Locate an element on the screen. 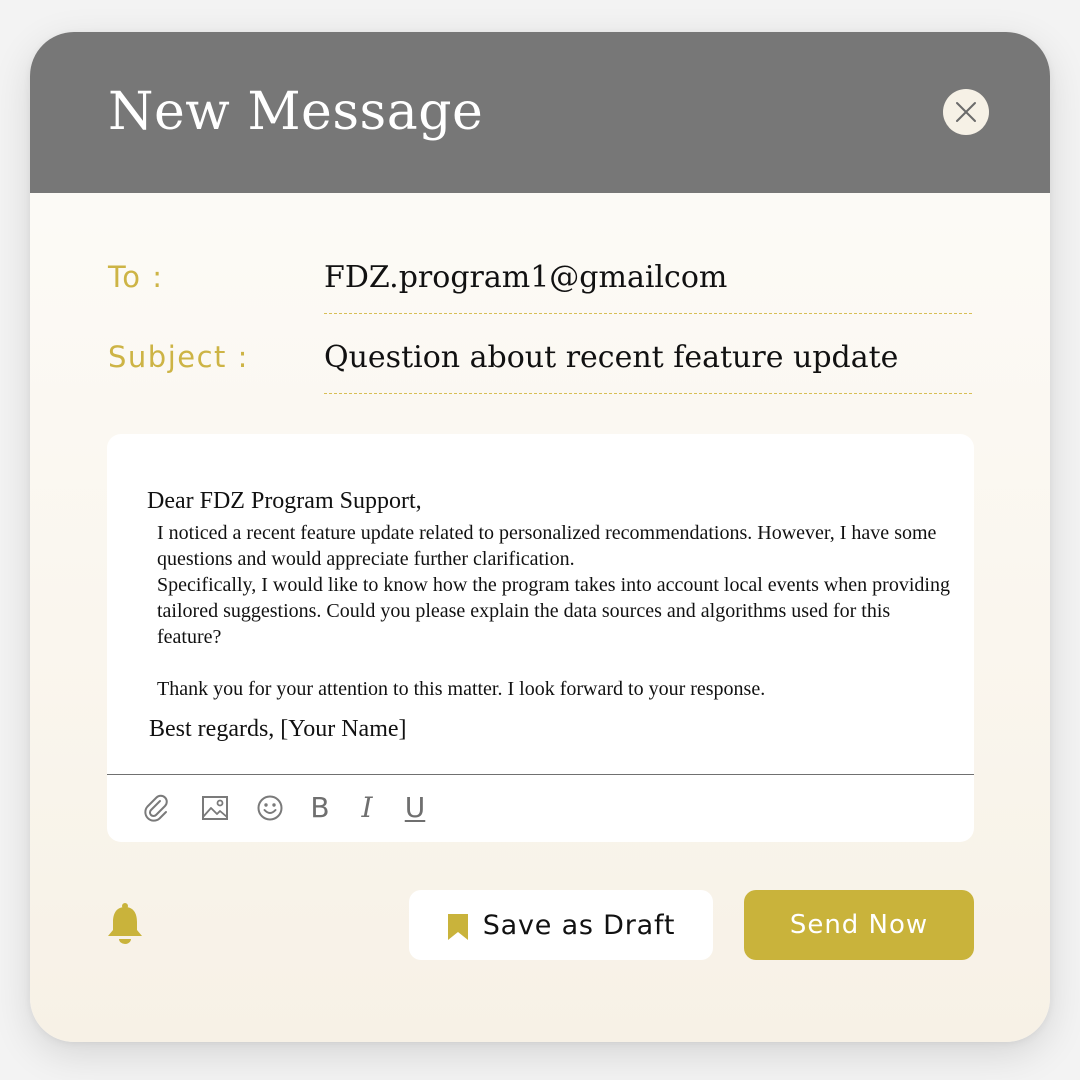 This screenshot has width=1080, height=1080. bell-icon is located at coordinates (125, 923).